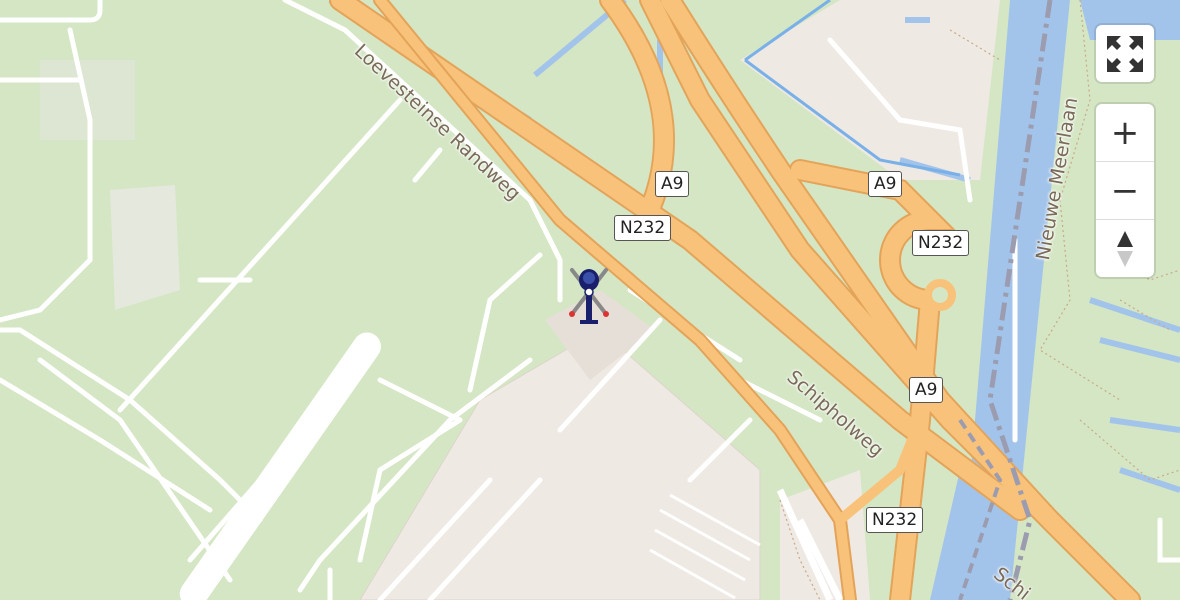 The width and height of the screenshot is (1180, 600). I want to click on helicopter-marker, so click(589, 299).